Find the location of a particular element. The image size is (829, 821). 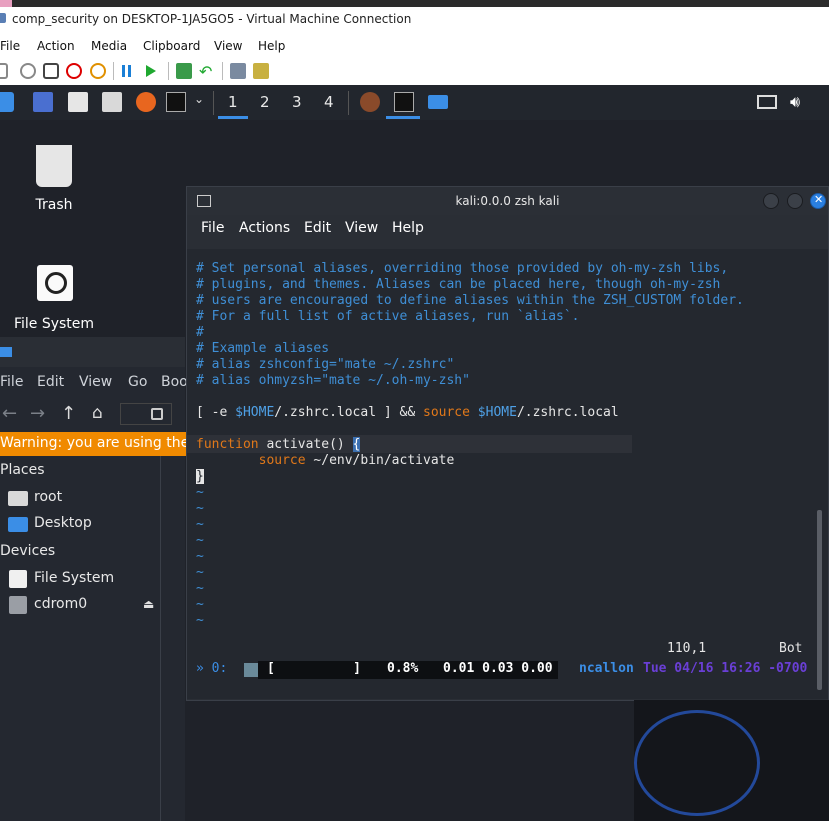

share-icon is located at coordinates (261, 71).